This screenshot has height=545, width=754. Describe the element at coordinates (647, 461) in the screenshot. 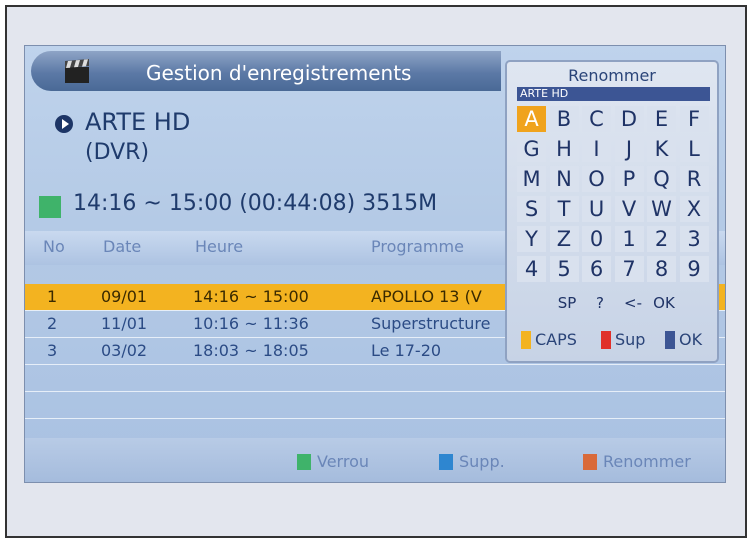

I see `rename-label: Renommer` at that location.